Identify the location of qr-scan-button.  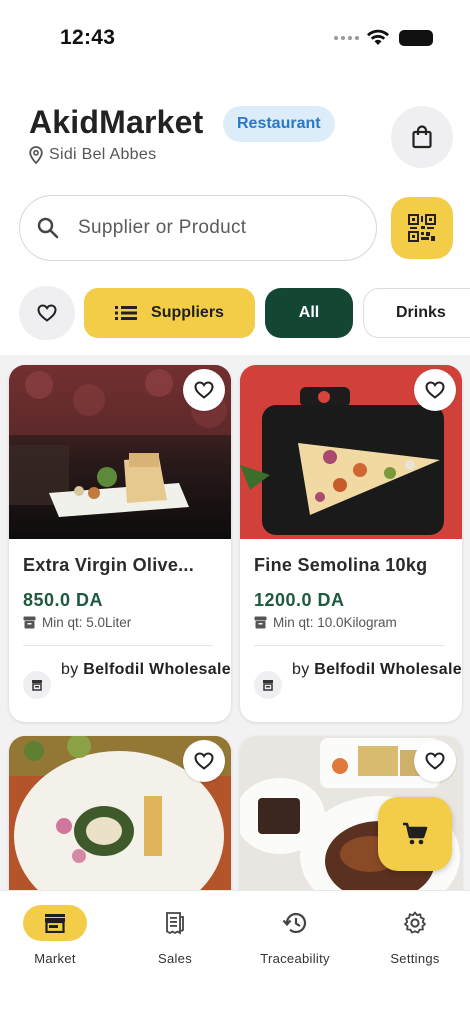
(422, 228).